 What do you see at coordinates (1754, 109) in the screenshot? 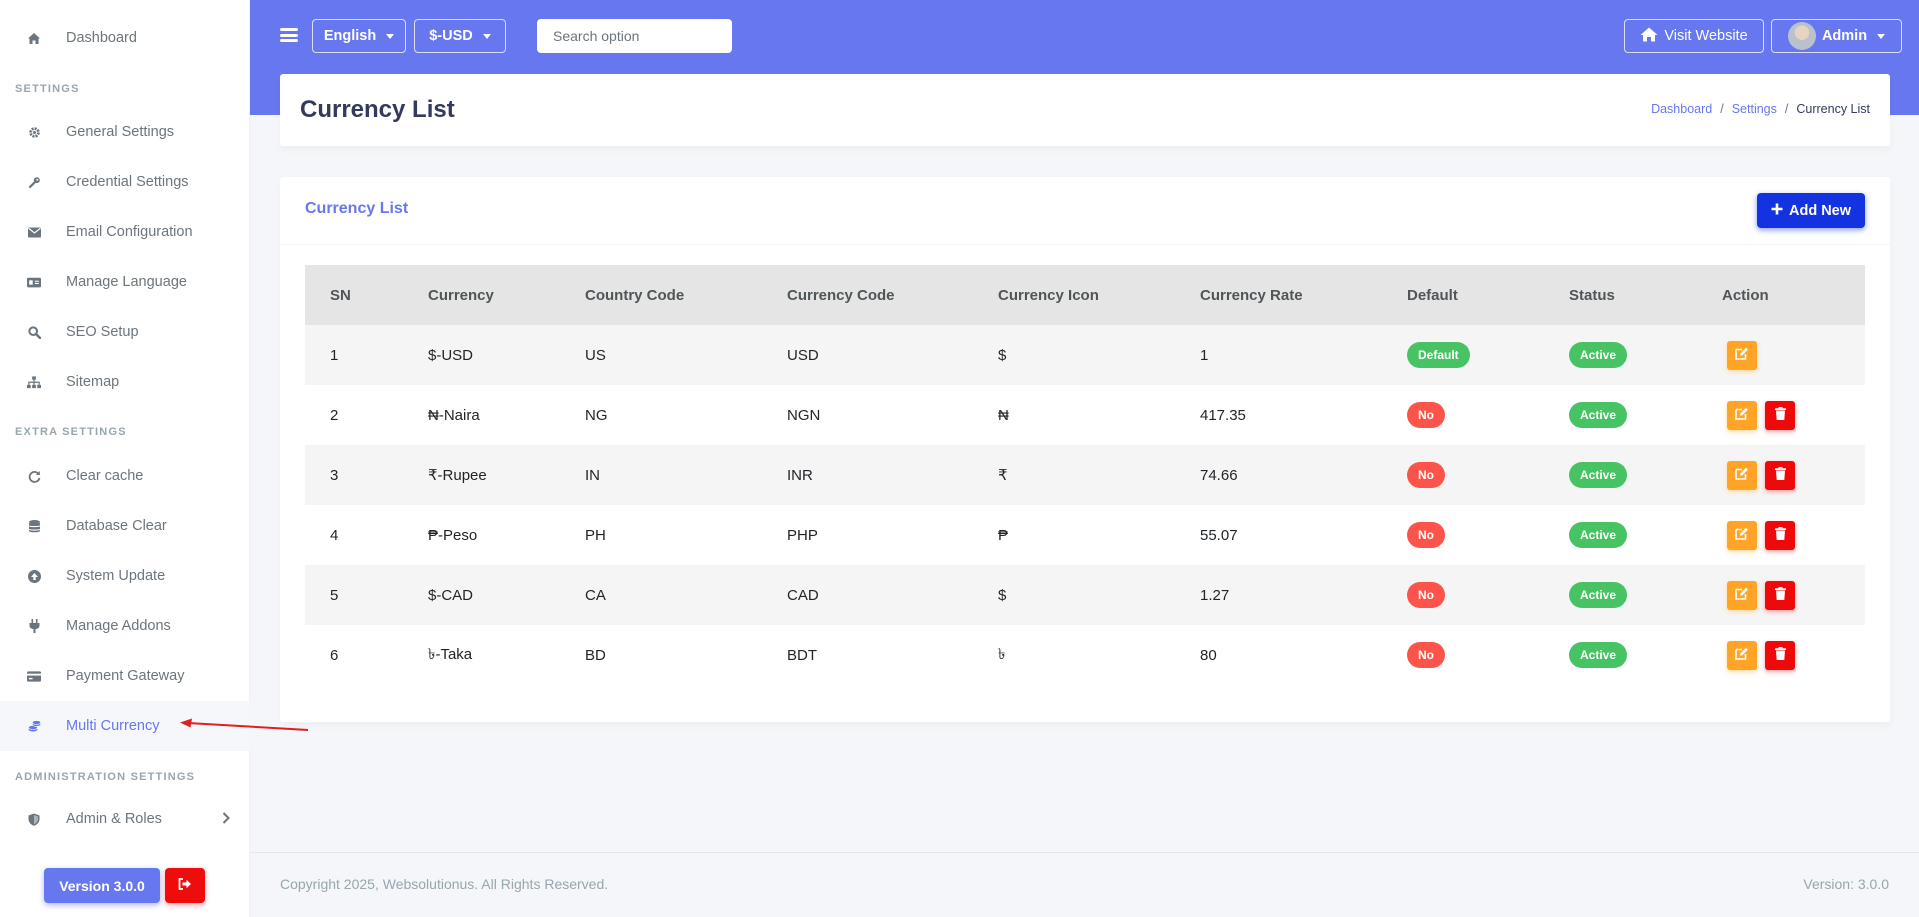
I see `breadcrumb-settings: Settings` at bounding box center [1754, 109].